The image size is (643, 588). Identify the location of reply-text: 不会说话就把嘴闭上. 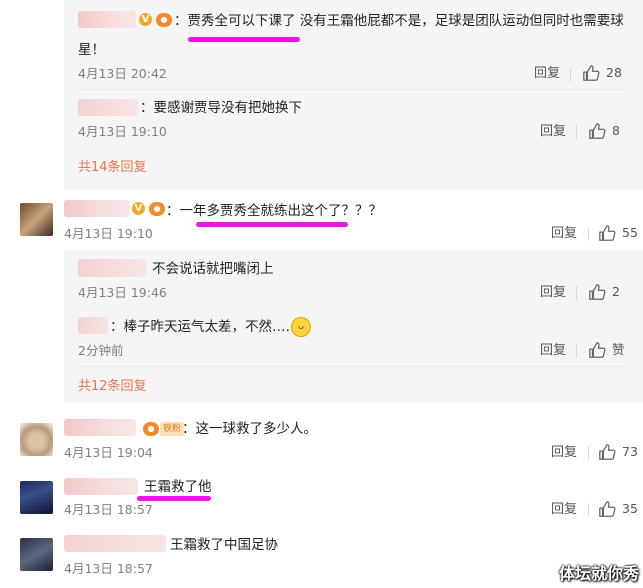
(213, 269).